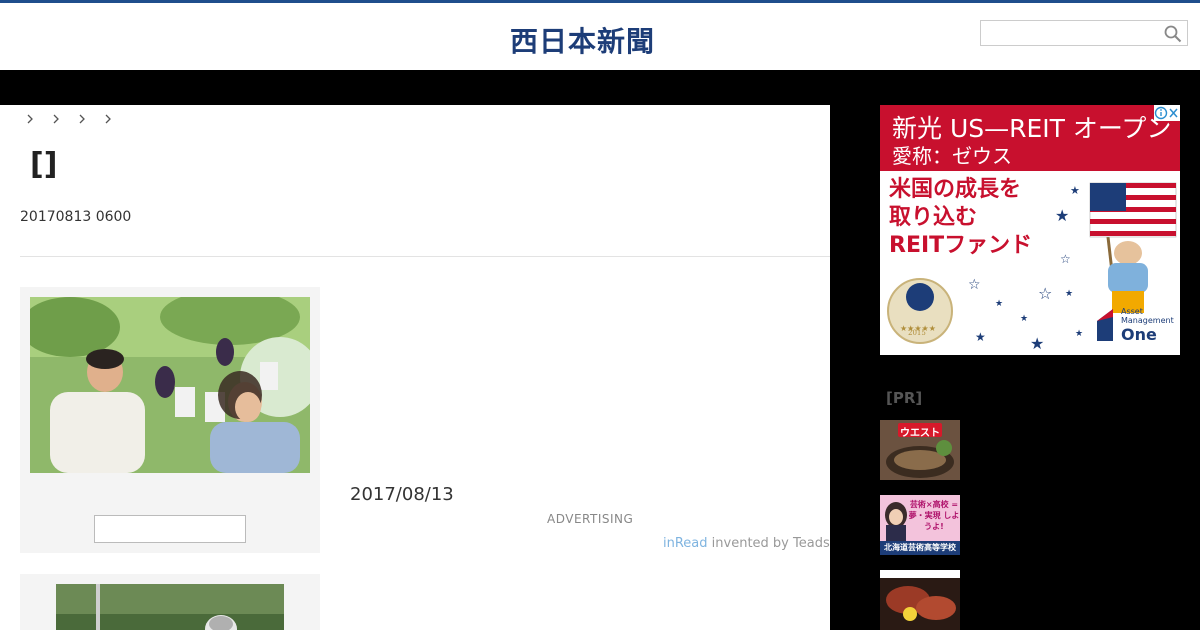  I want to click on search-box, so click(1084, 33).